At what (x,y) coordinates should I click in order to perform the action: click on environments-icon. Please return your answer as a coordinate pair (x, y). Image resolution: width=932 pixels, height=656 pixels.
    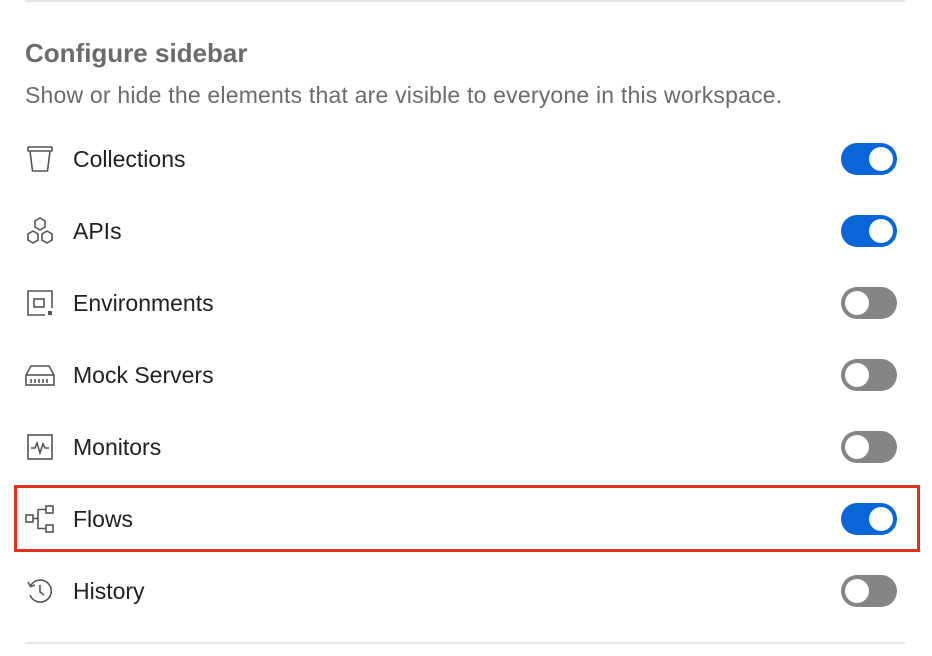
    Looking at the image, I should click on (40, 303).